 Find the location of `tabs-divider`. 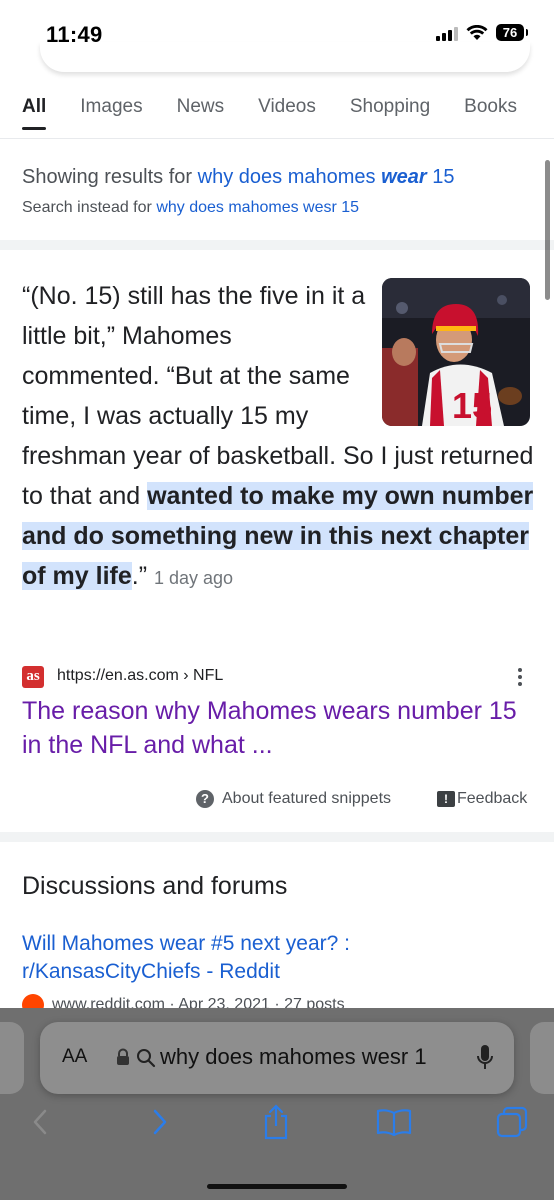

tabs-divider is located at coordinates (277, 138).